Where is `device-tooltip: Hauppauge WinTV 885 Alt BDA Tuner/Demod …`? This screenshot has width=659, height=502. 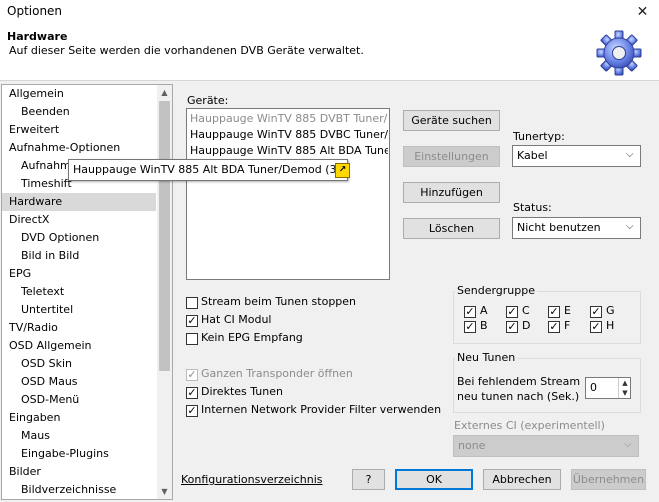
device-tooltip: Hauppauge WinTV 885 Alt BDA Tuner/Demod … is located at coordinates (209, 170).